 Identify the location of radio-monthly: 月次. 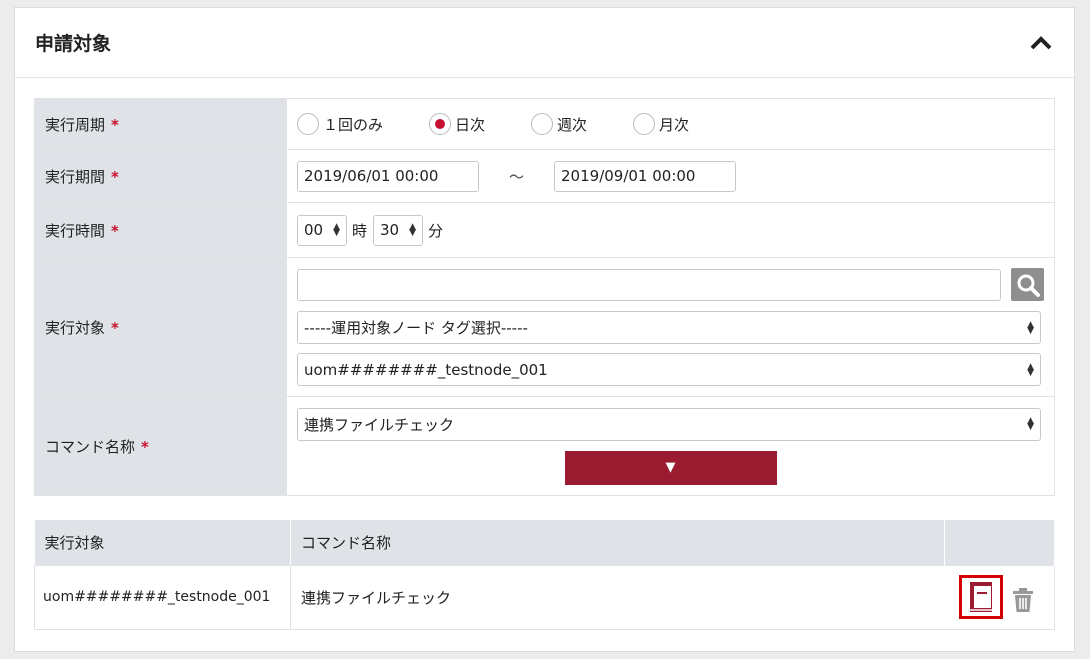
(661, 124).